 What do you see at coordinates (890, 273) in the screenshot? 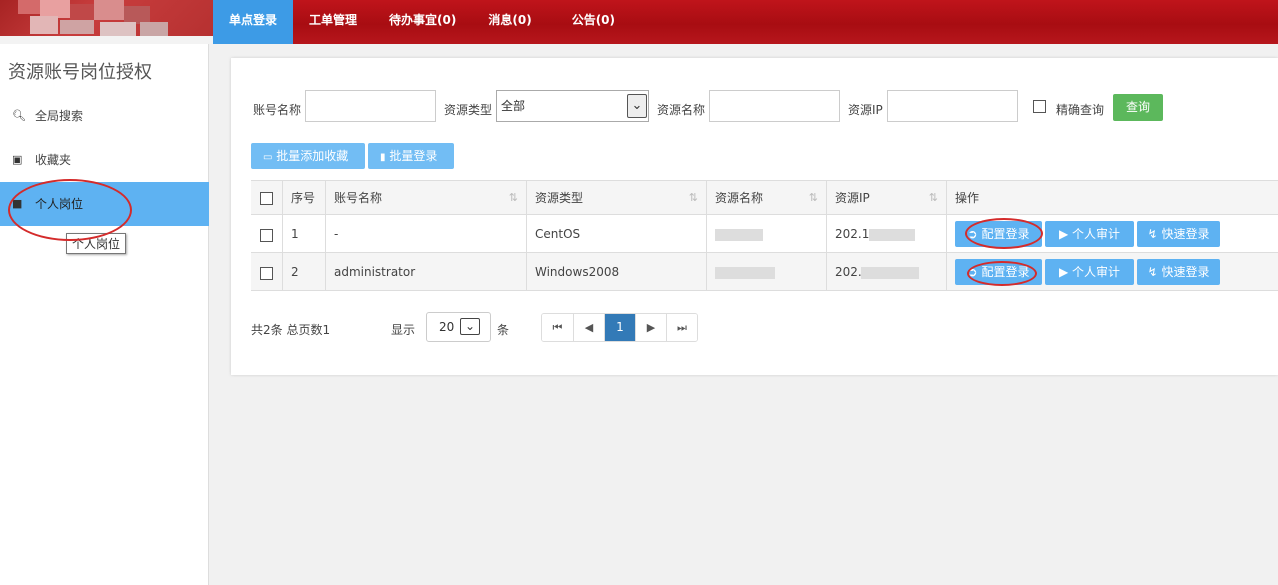
I see `redacted-ip` at bounding box center [890, 273].